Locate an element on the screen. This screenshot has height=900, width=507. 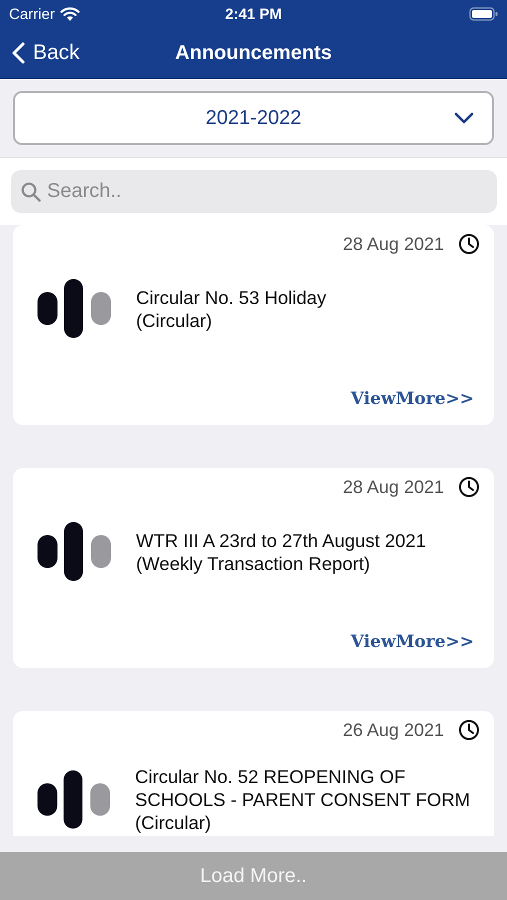
announcement-title: Circular No. 53 Holiday is located at coordinates (231, 297).